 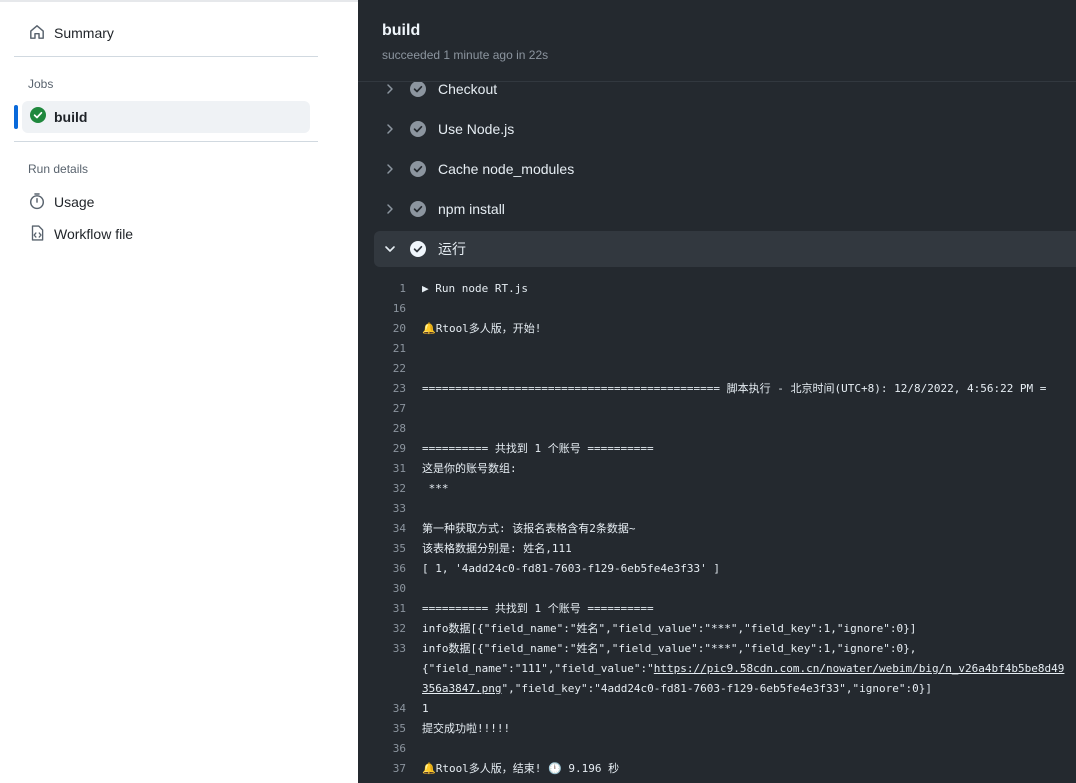 What do you see at coordinates (482, 328) in the screenshot?
I see `log-text: 🔔Rtool多人版，开始!` at bounding box center [482, 328].